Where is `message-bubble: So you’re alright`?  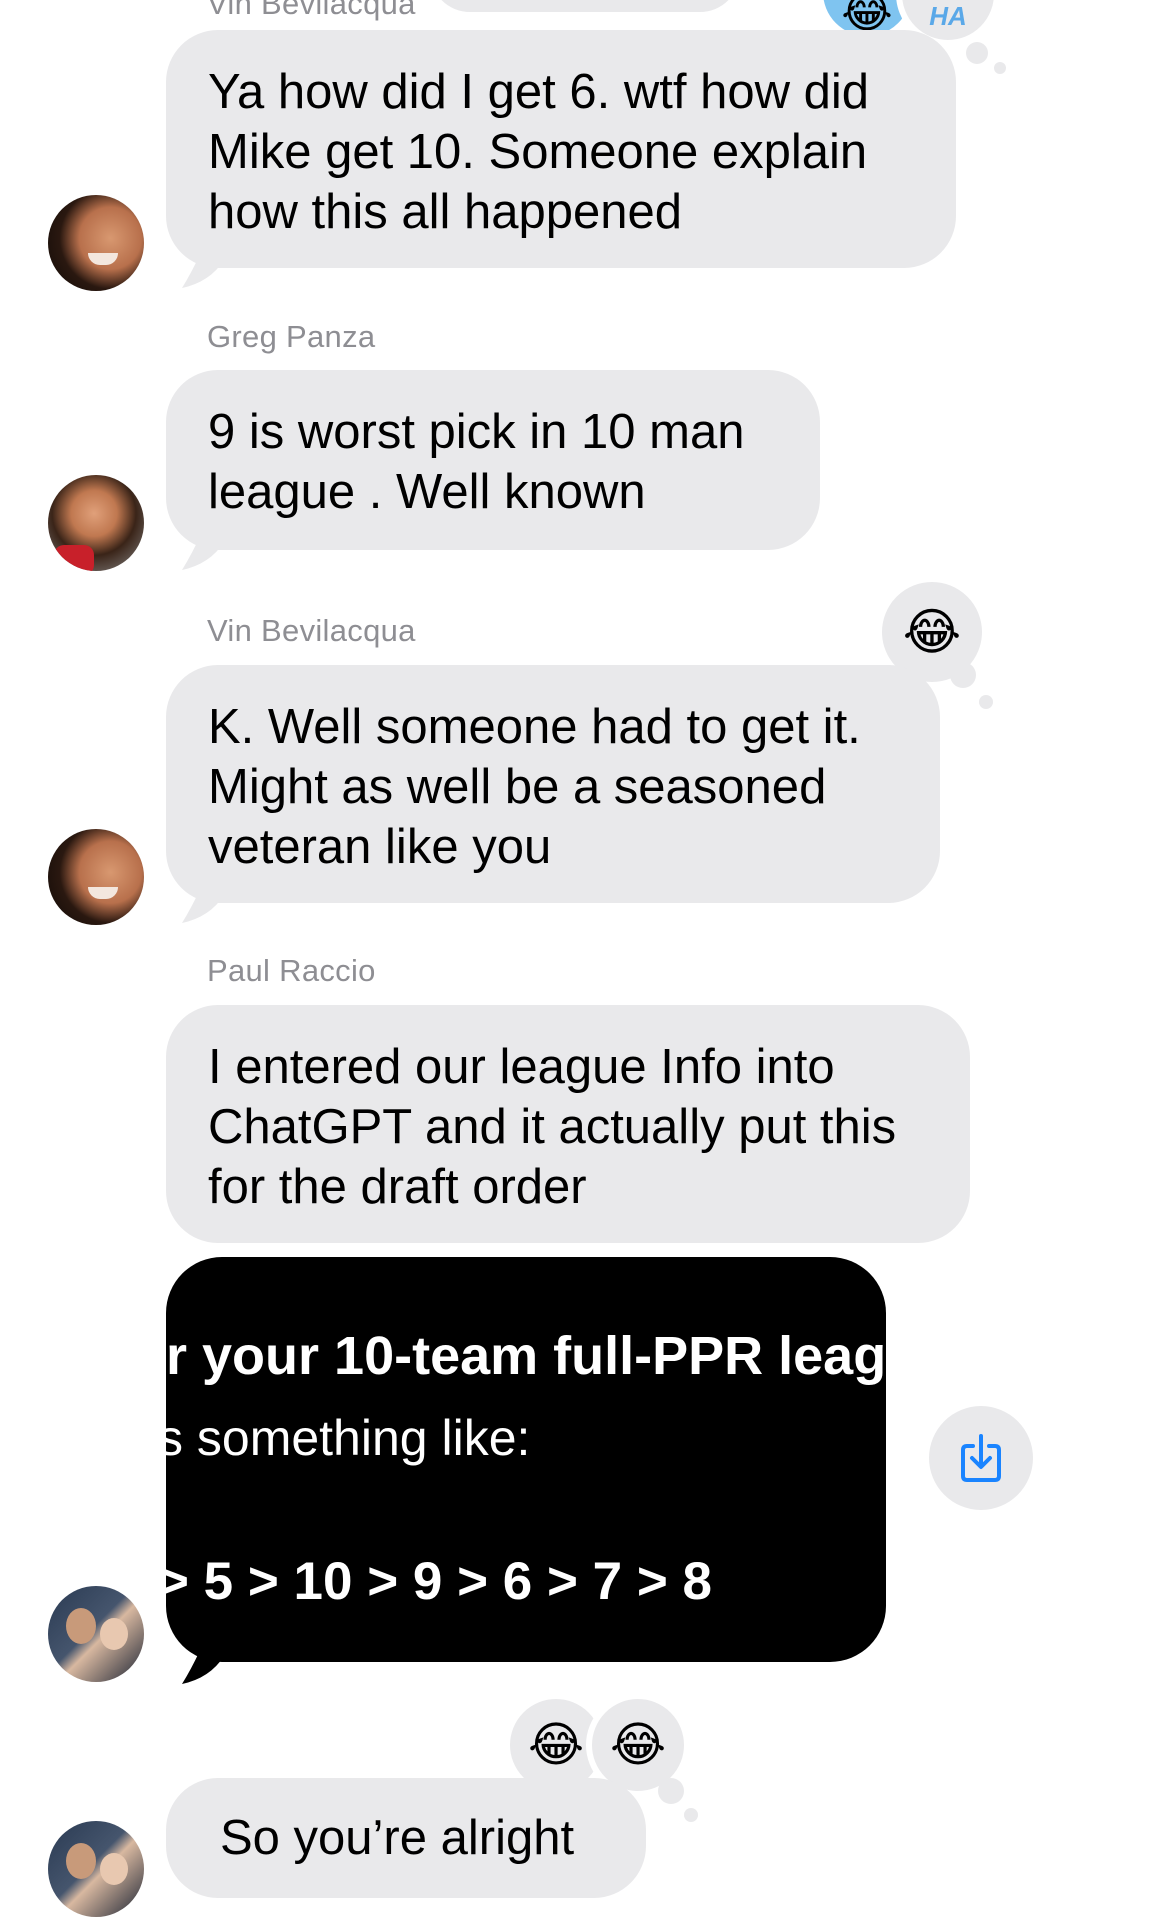
message-bubble: So you’re alright is located at coordinates (406, 1838).